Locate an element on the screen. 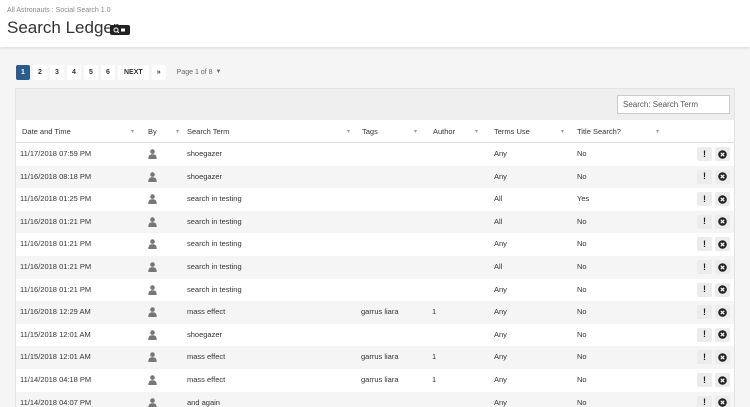  table-row: 11/16/2018 08:18 PM shoegazer Any No! is located at coordinates (375, 177).